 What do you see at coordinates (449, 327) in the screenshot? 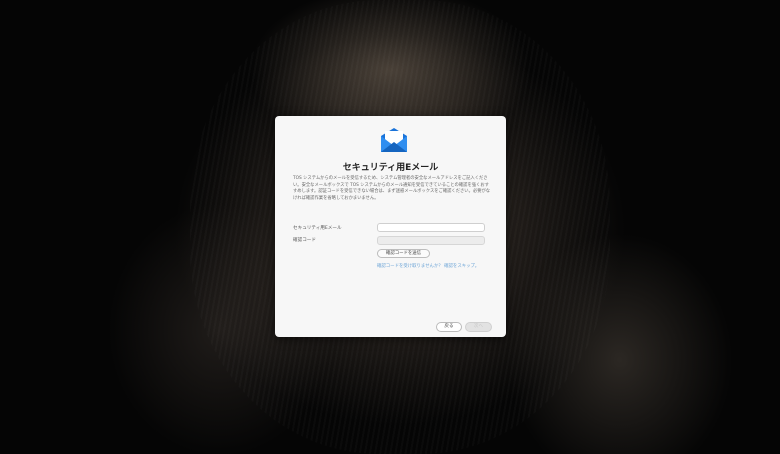
I see `back-button: 戻る` at bounding box center [449, 327].